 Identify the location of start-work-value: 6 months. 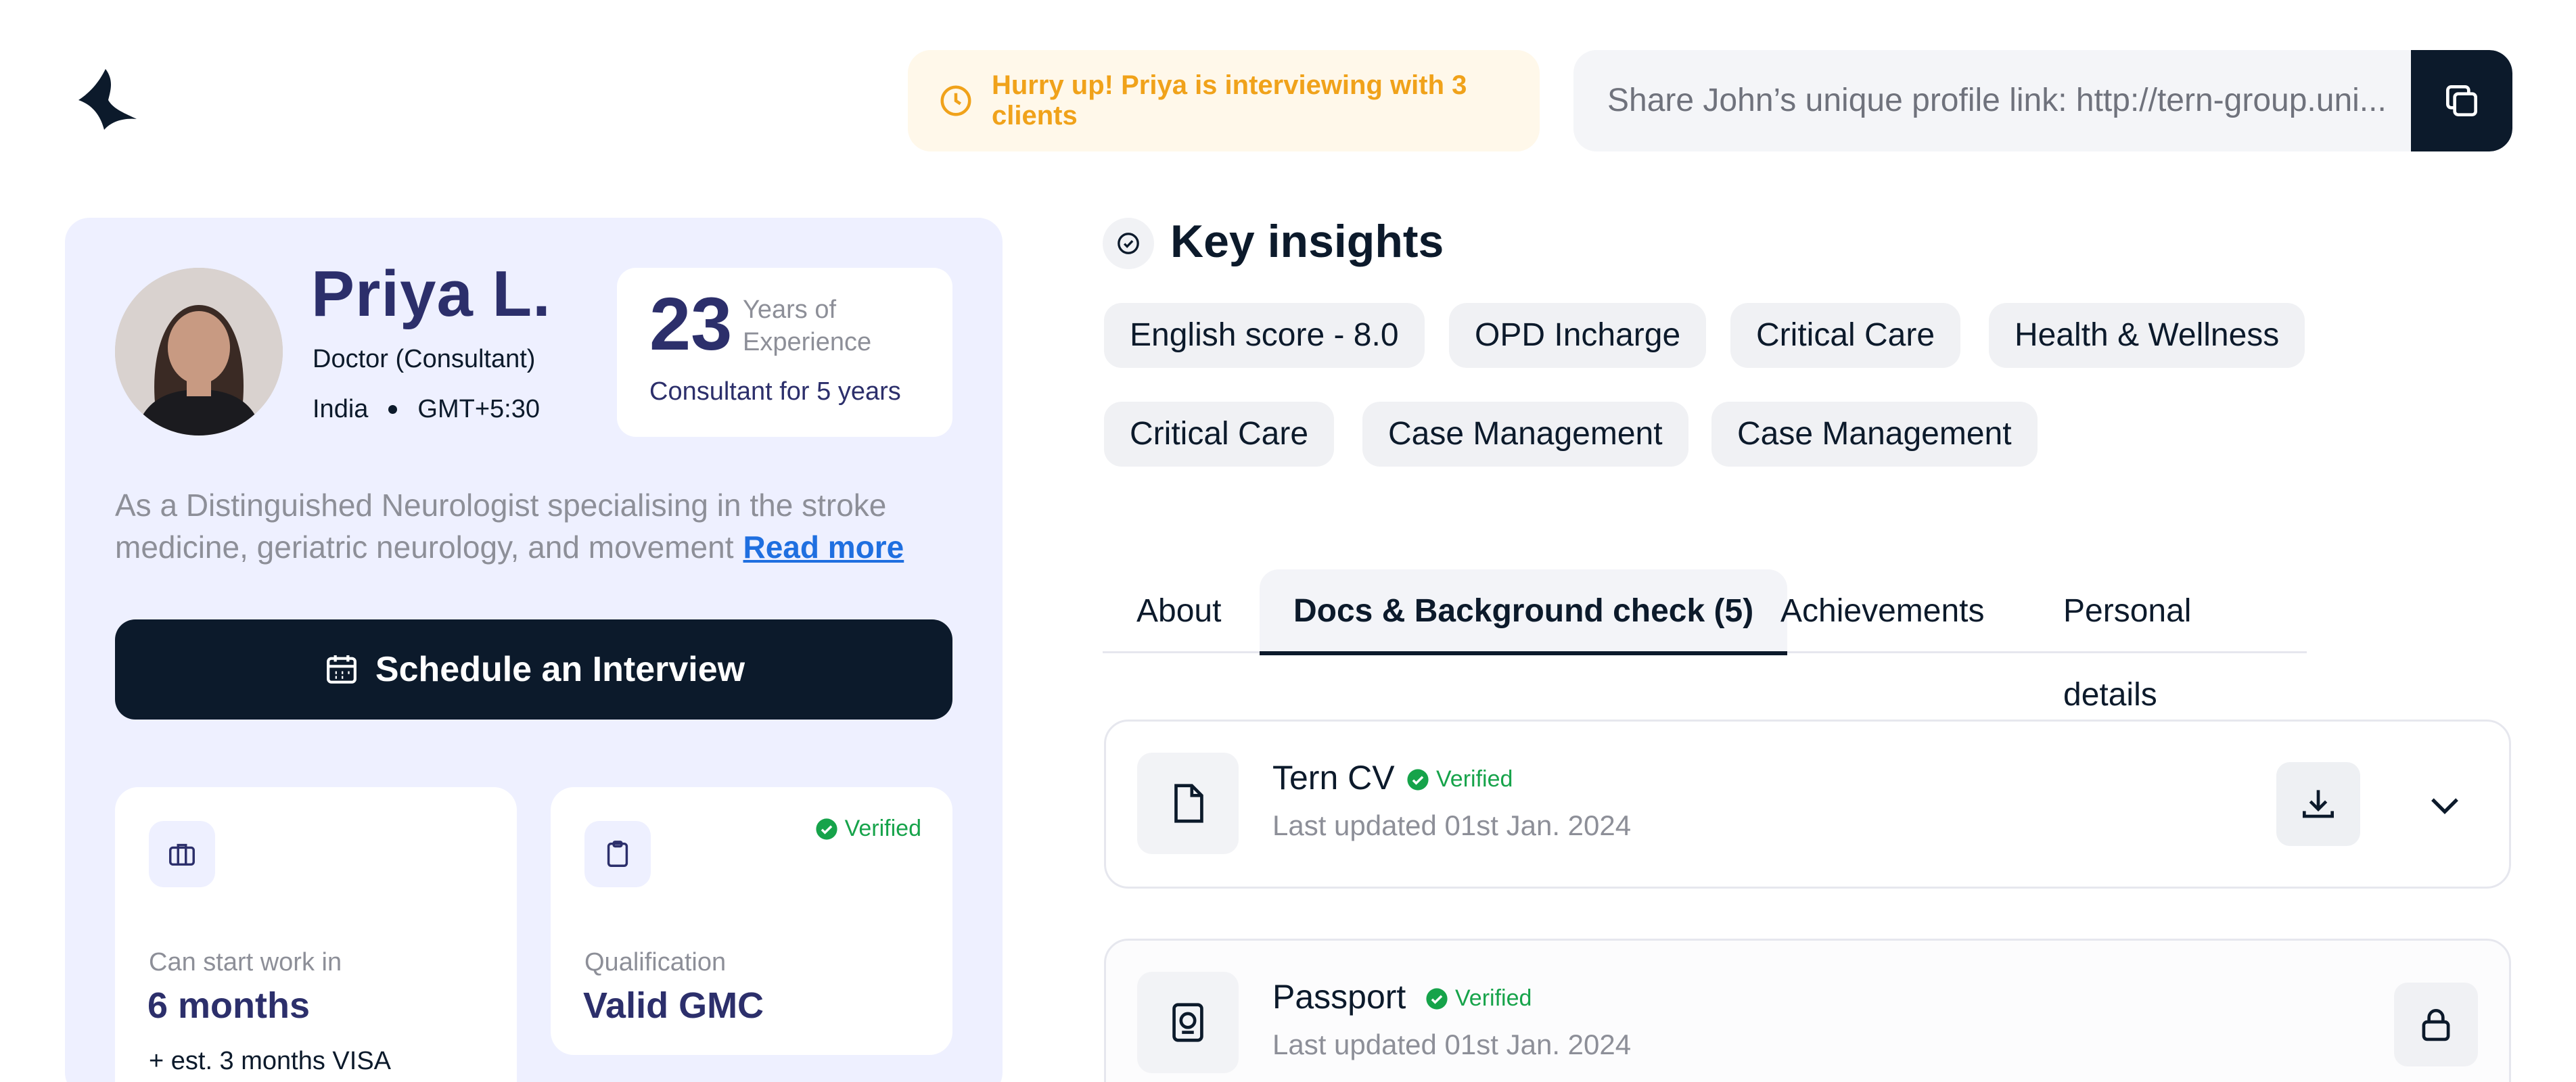
(228, 1006).